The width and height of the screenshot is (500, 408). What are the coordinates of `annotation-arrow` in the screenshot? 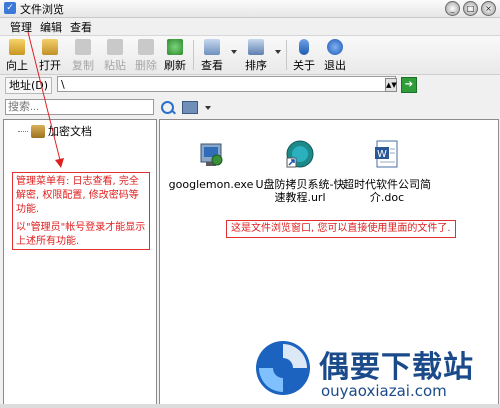 It's located at (45, 99).